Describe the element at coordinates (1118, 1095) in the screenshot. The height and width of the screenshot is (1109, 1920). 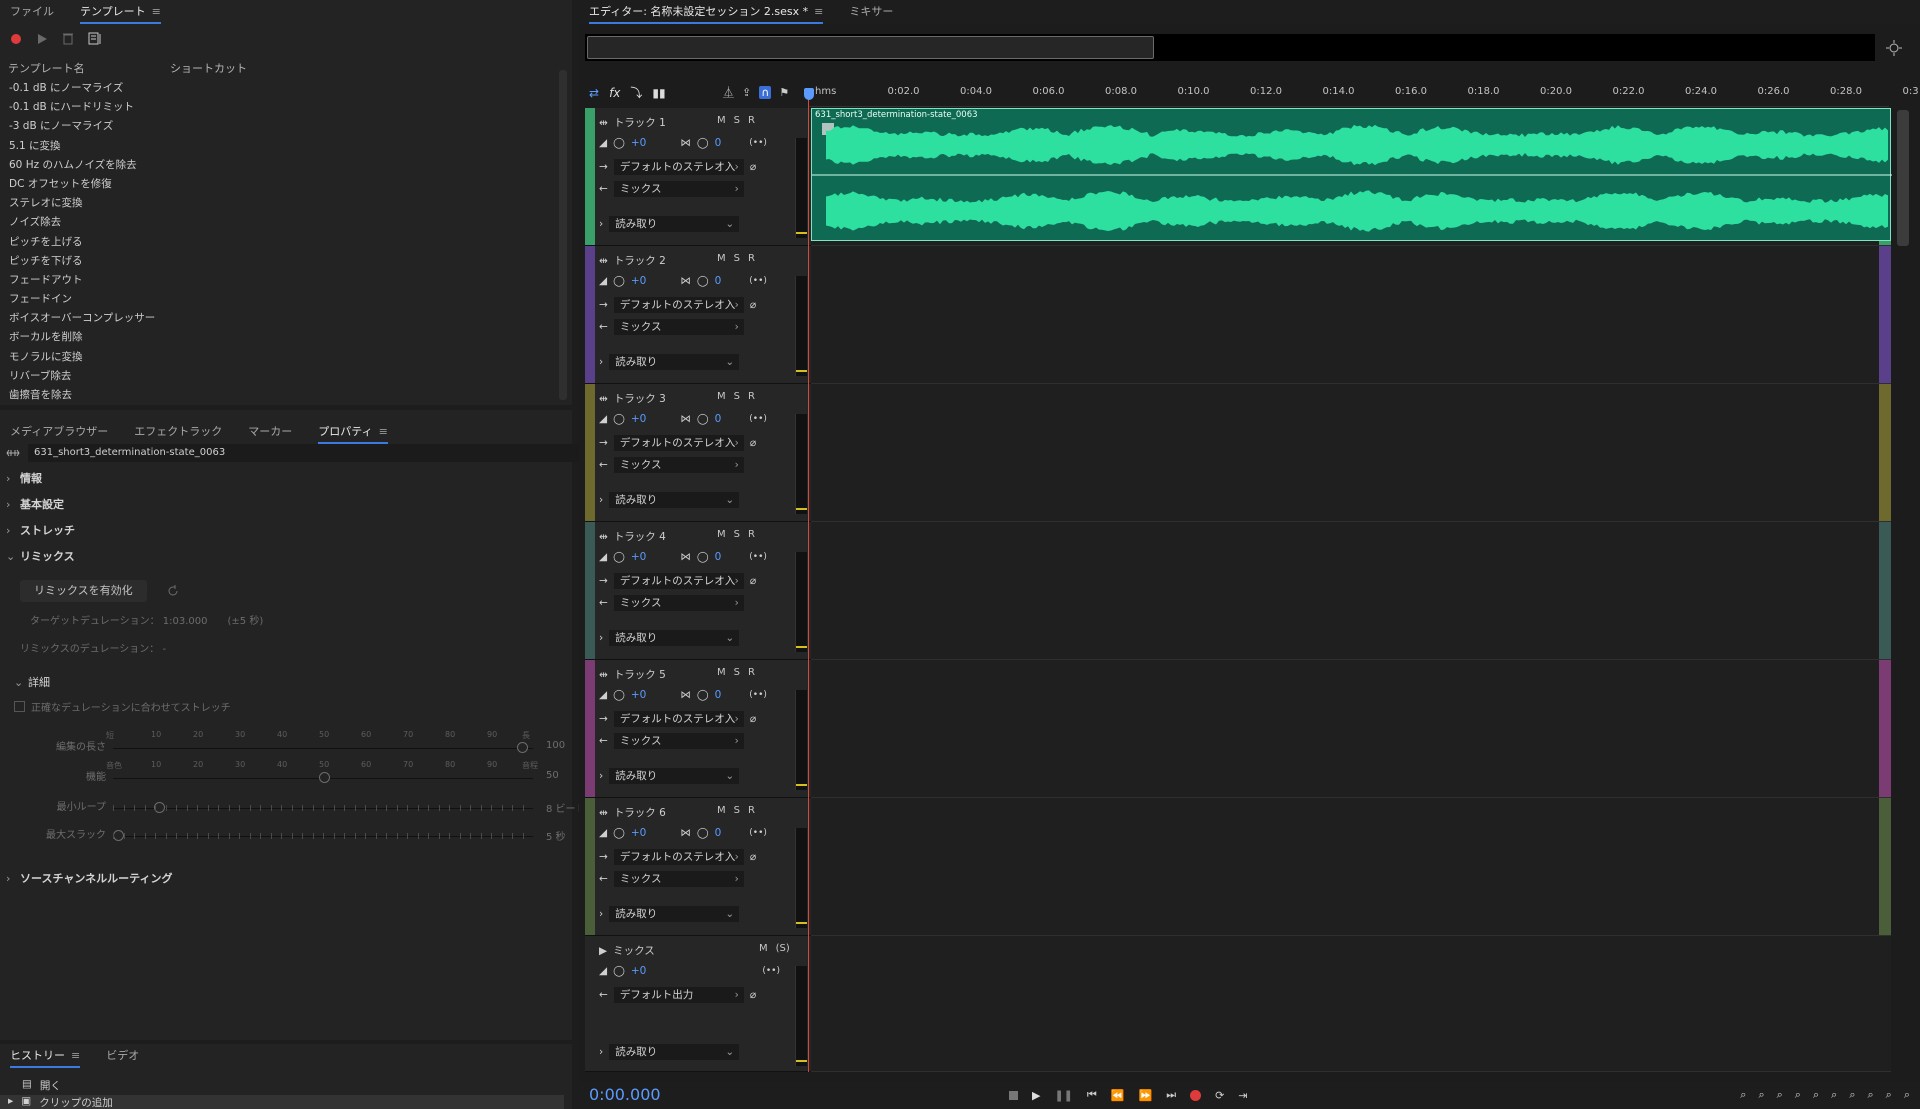
I see `rewind-icon: ⏪` at that location.